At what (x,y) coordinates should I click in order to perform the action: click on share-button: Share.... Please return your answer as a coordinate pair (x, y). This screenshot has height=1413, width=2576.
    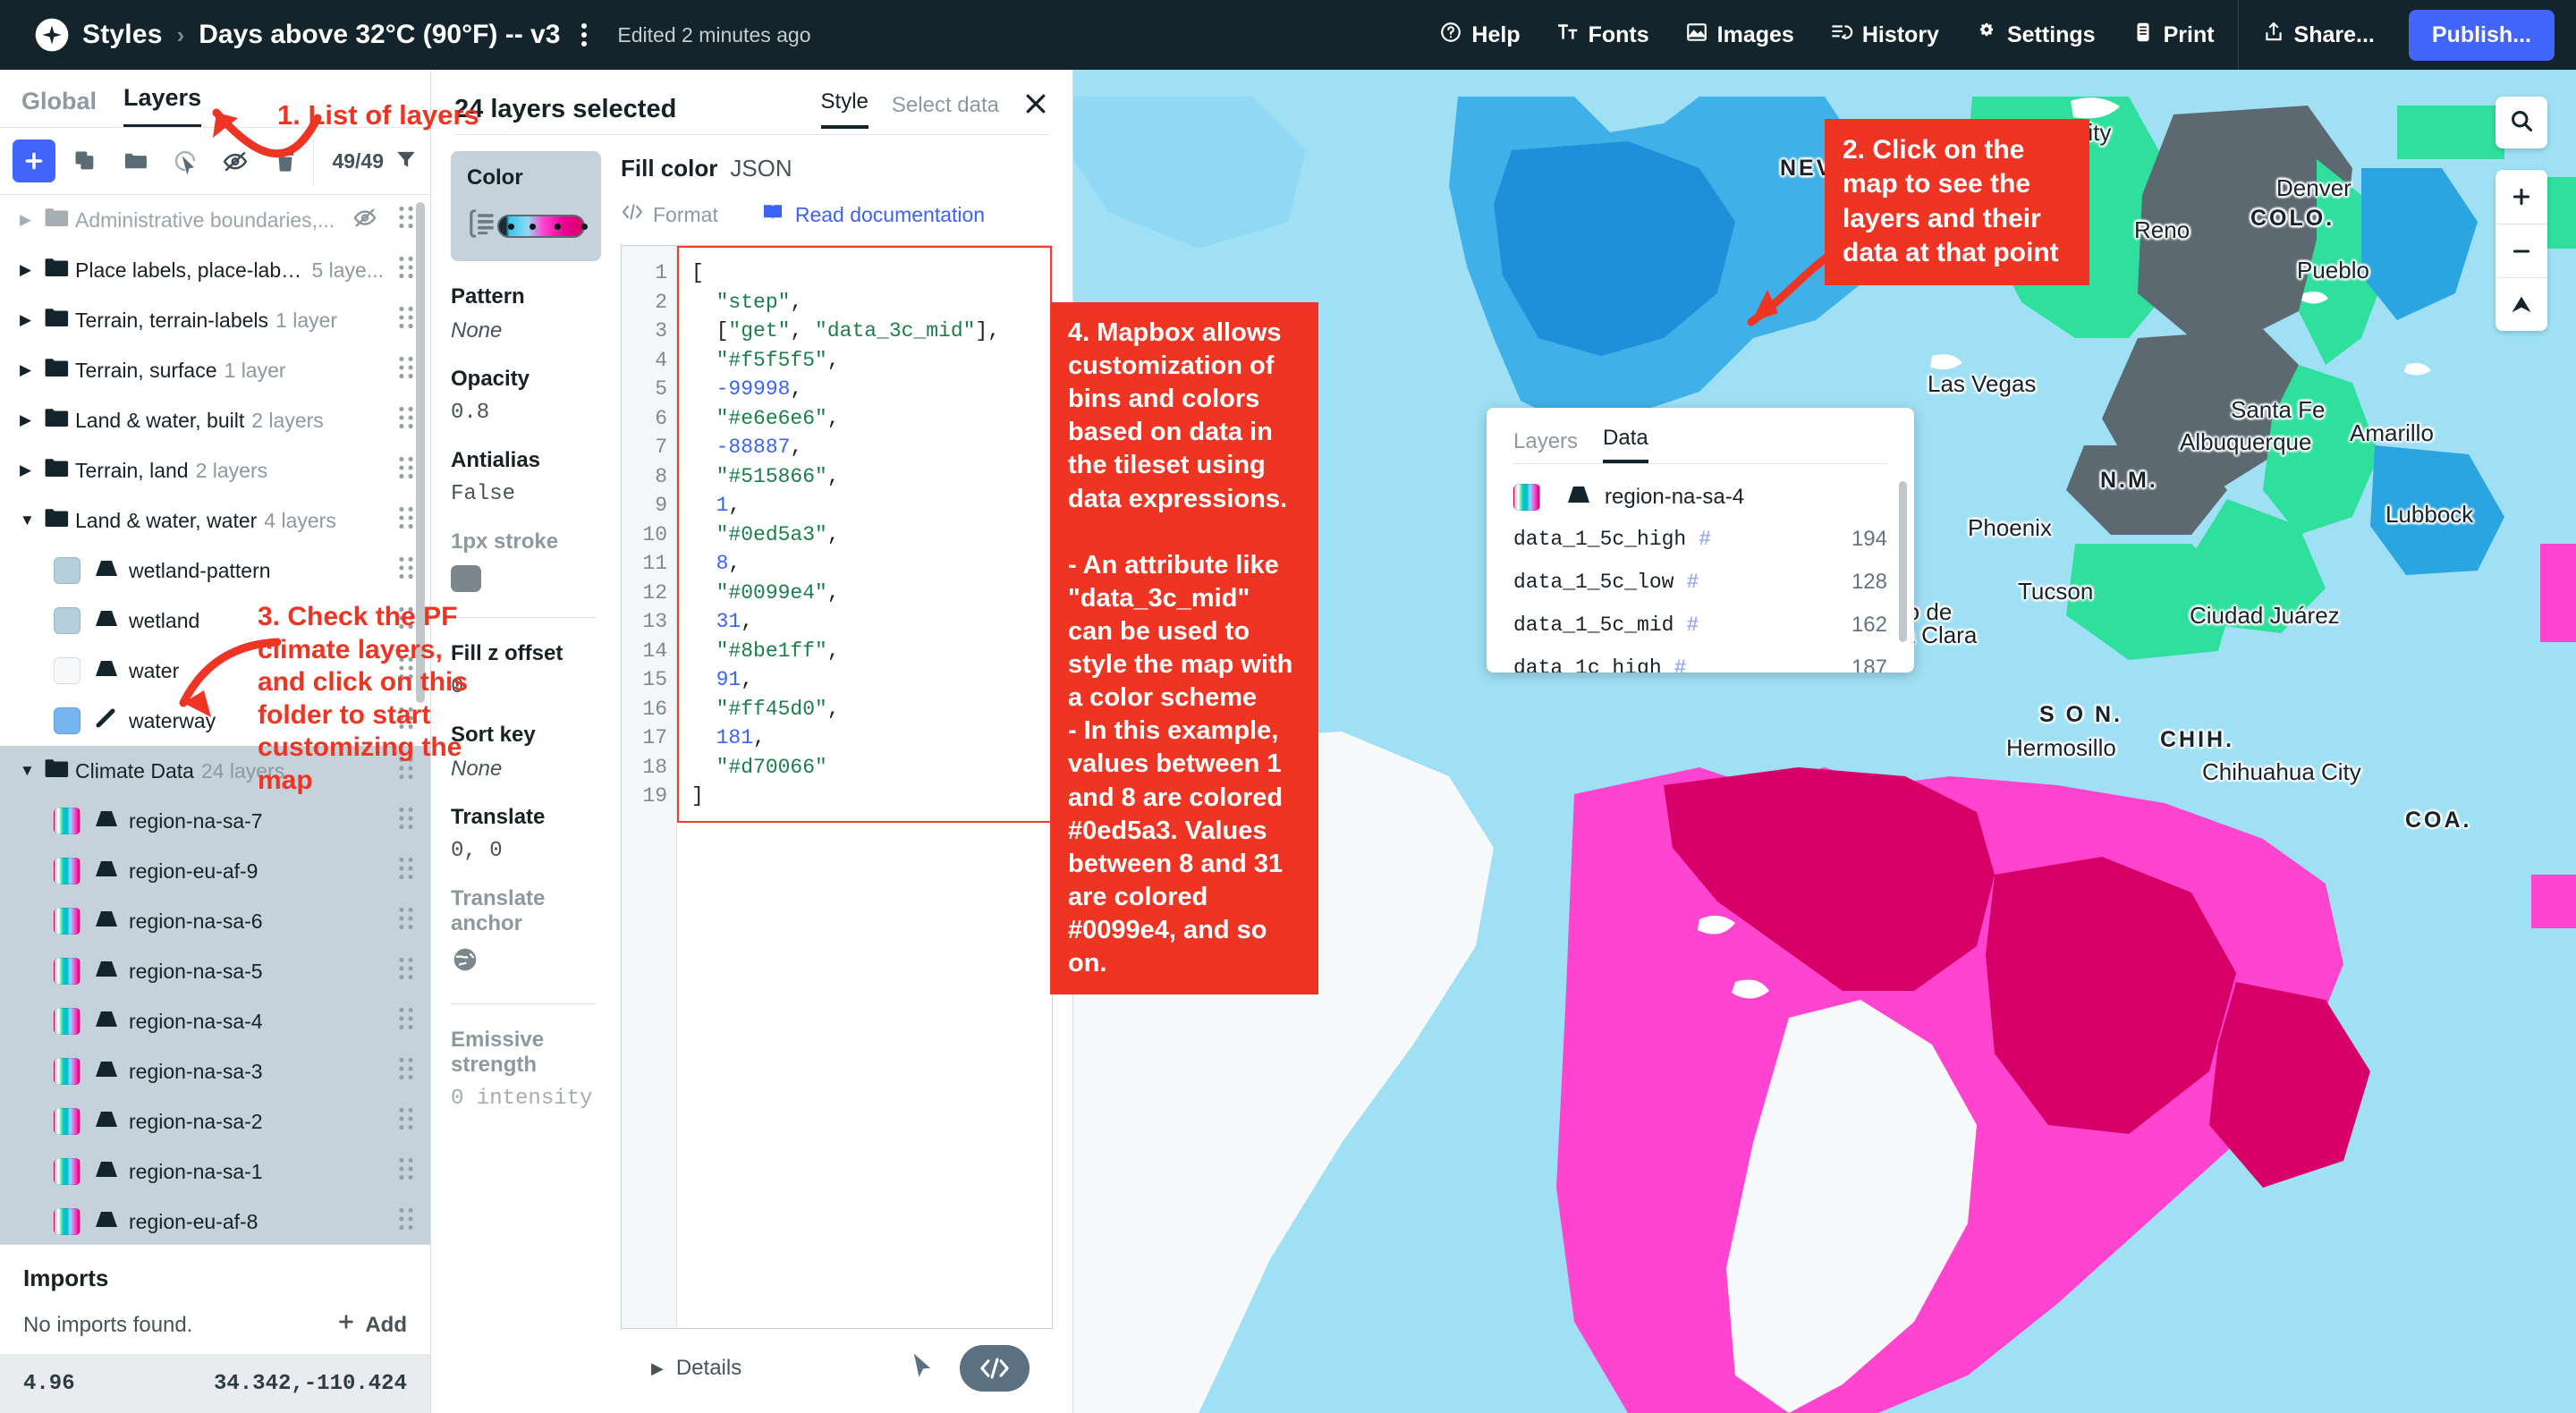
    Looking at the image, I should click on (2318, 35).